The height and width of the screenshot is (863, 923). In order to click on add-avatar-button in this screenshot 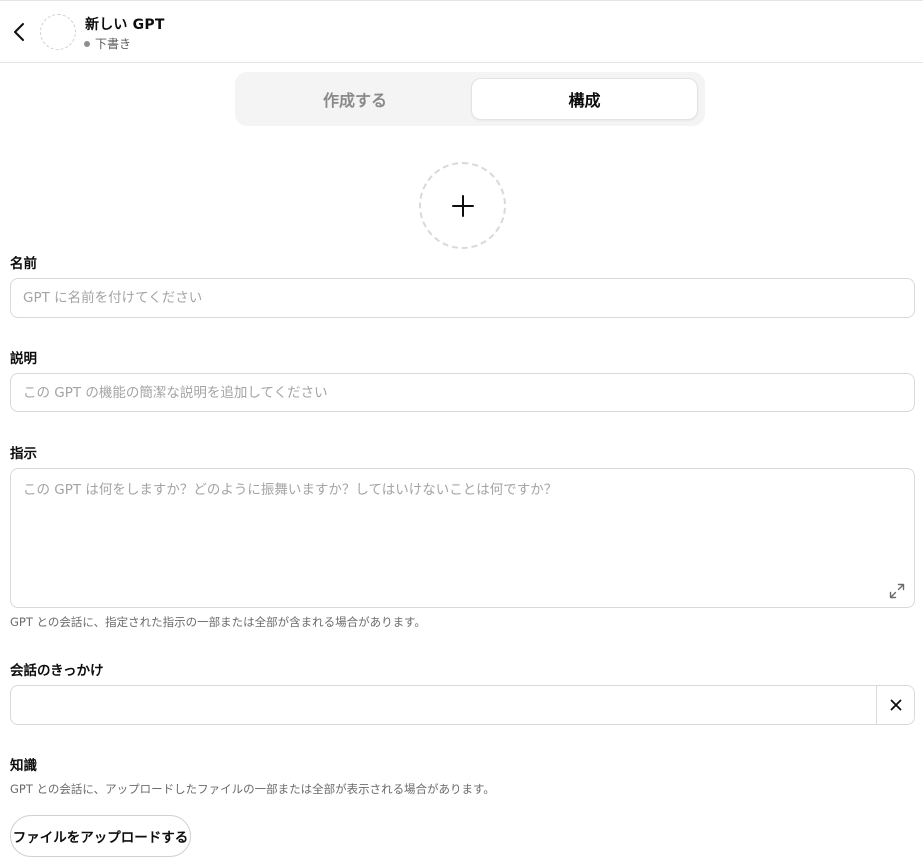, I will do `click(462, 205)`.